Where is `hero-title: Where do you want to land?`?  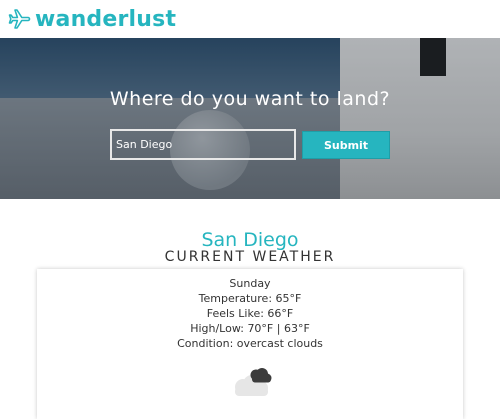
hero-title: Where do you want to land? is located at coordinates (250, 99).